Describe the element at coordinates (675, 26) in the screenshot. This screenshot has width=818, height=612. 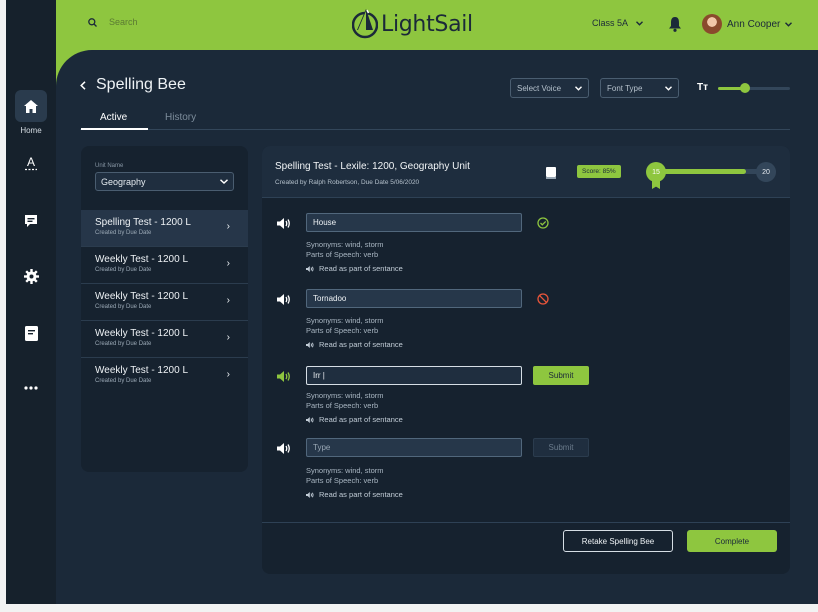
I see `bell-icon` at that location.